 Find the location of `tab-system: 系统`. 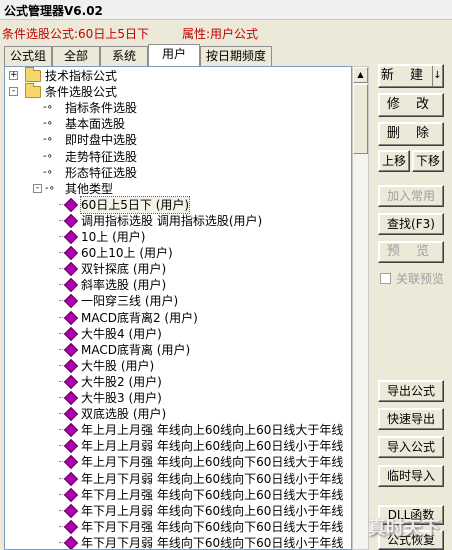

tab-system: 系统 is located at coordinates (124, 56).